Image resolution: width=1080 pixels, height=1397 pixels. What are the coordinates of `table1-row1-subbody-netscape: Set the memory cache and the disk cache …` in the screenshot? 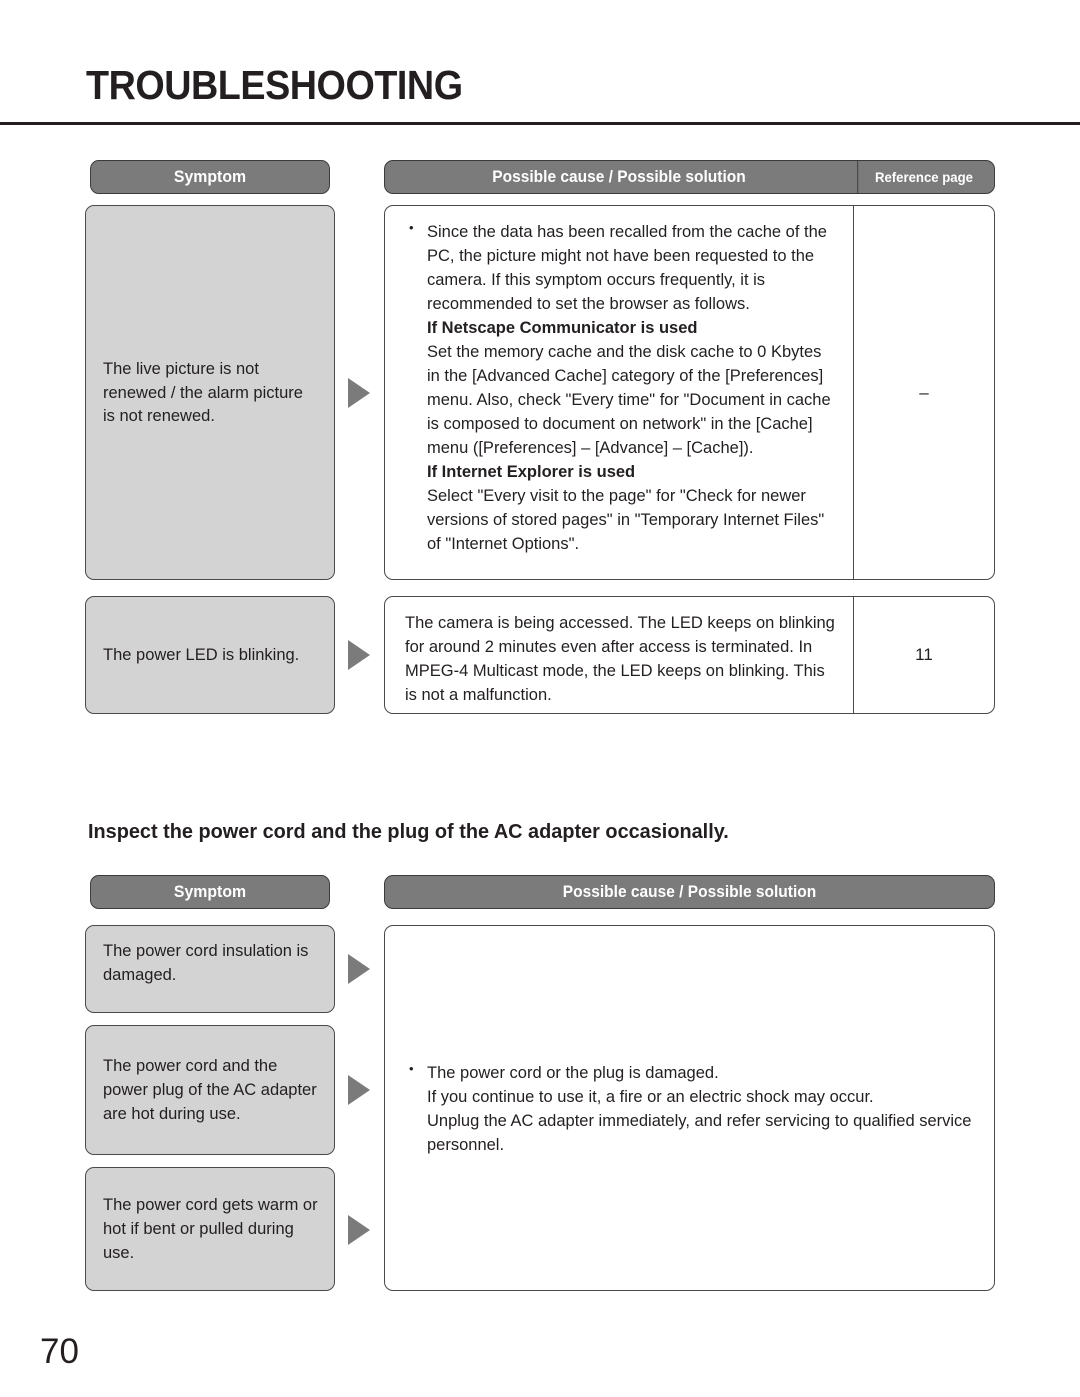 It's located at (629, 400).